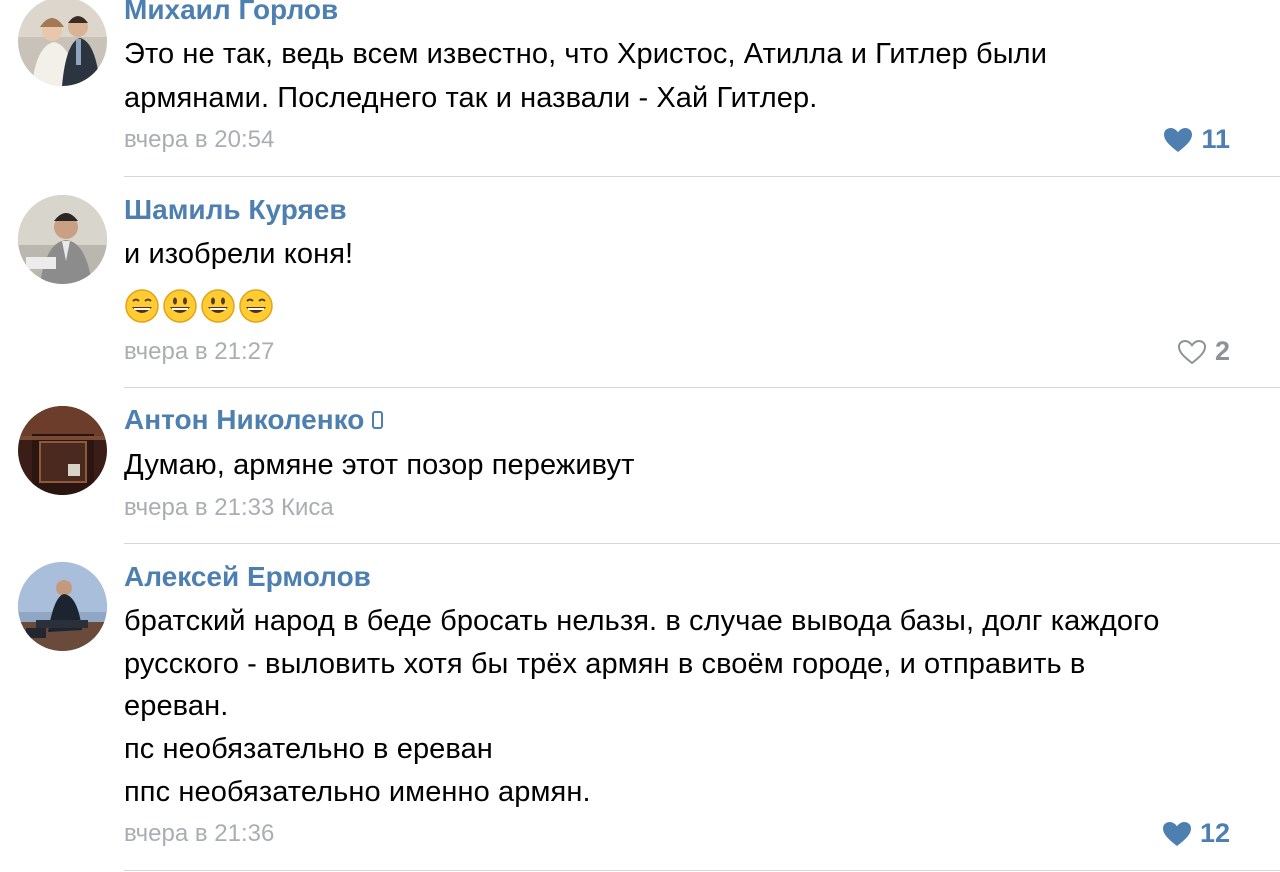  Describe the element at coordinates (176, 706) in the screenshot. I see `comment-text: ереван.` at that location.